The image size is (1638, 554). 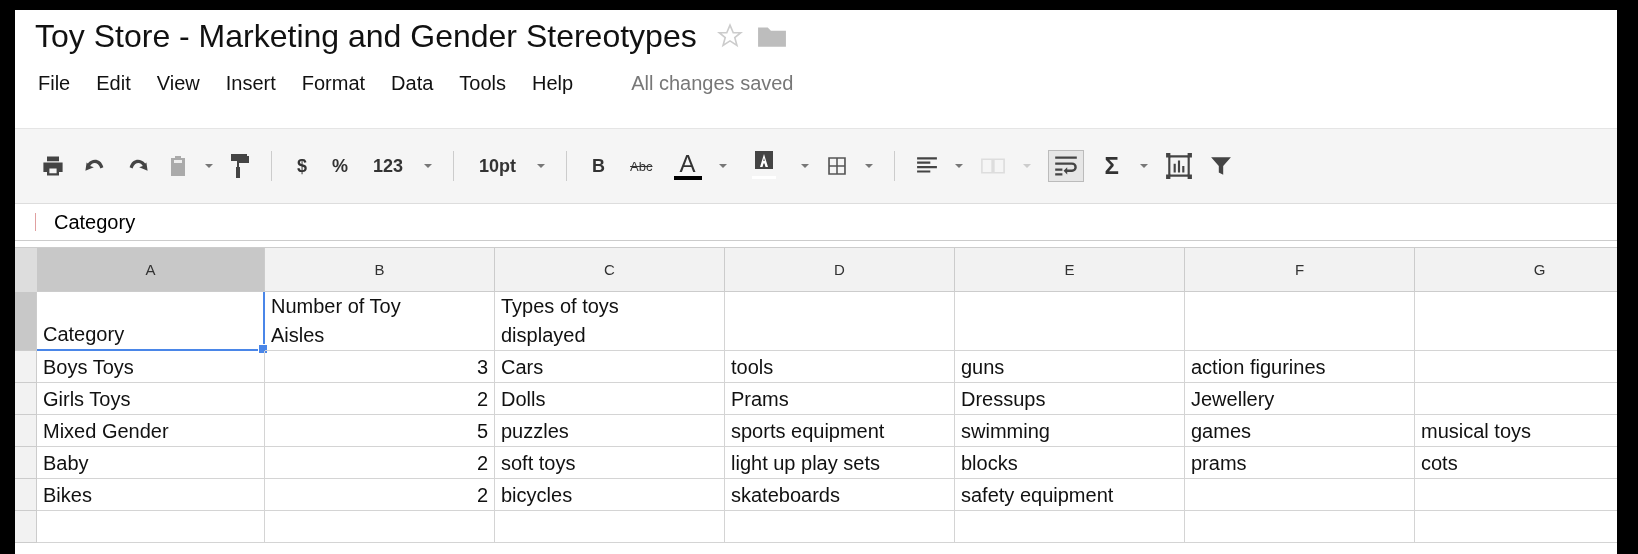 I want to click on table-cell: 3, so click(x=380, y=367).